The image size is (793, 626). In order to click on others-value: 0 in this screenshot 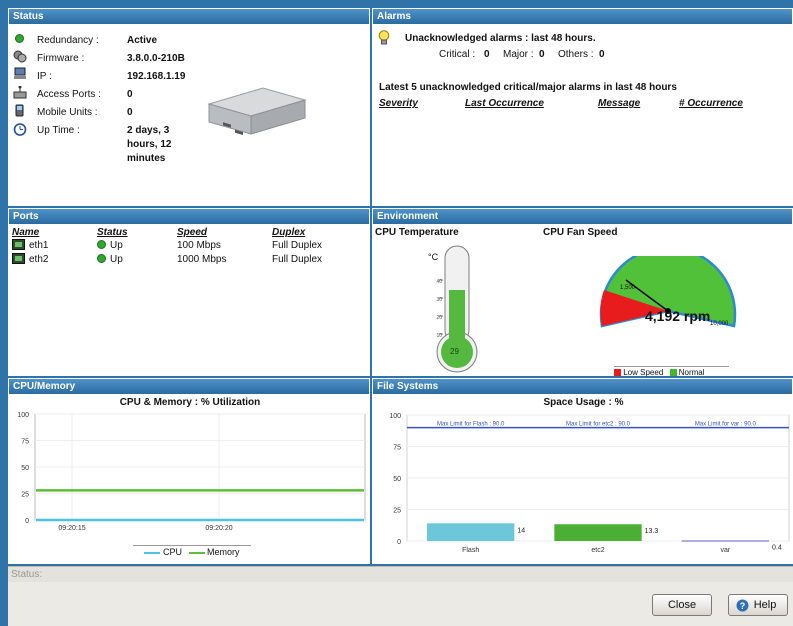, I will do `click(602, 54)`.